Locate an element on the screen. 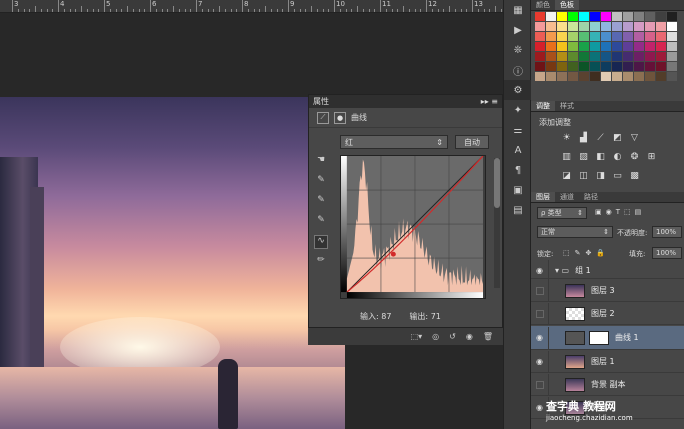 This screenshot has width=684, height=429. layer-3: 图层 3 is located at coordinates (607, 290).